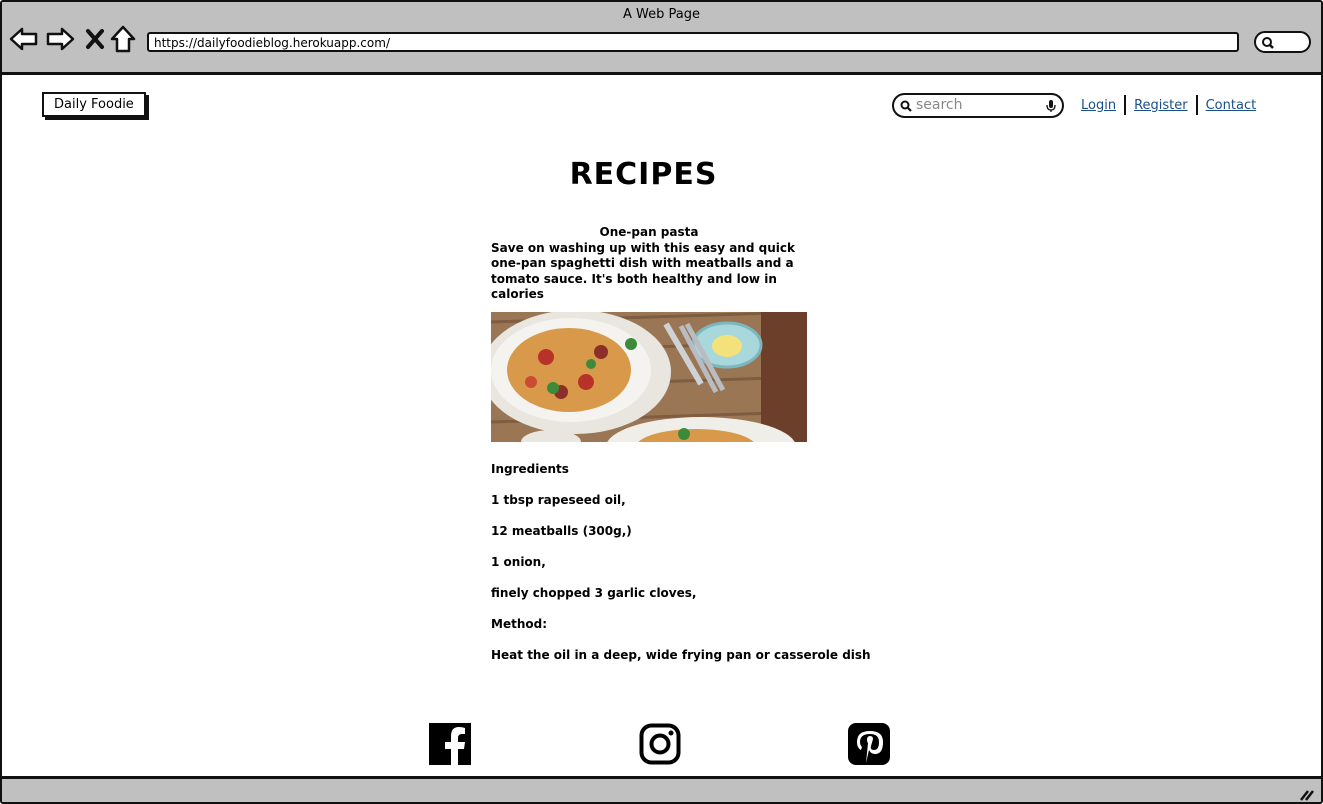 The width and height of the screenshot is (1323, 804). I want to click on facebook-icon, so click(450, 744).